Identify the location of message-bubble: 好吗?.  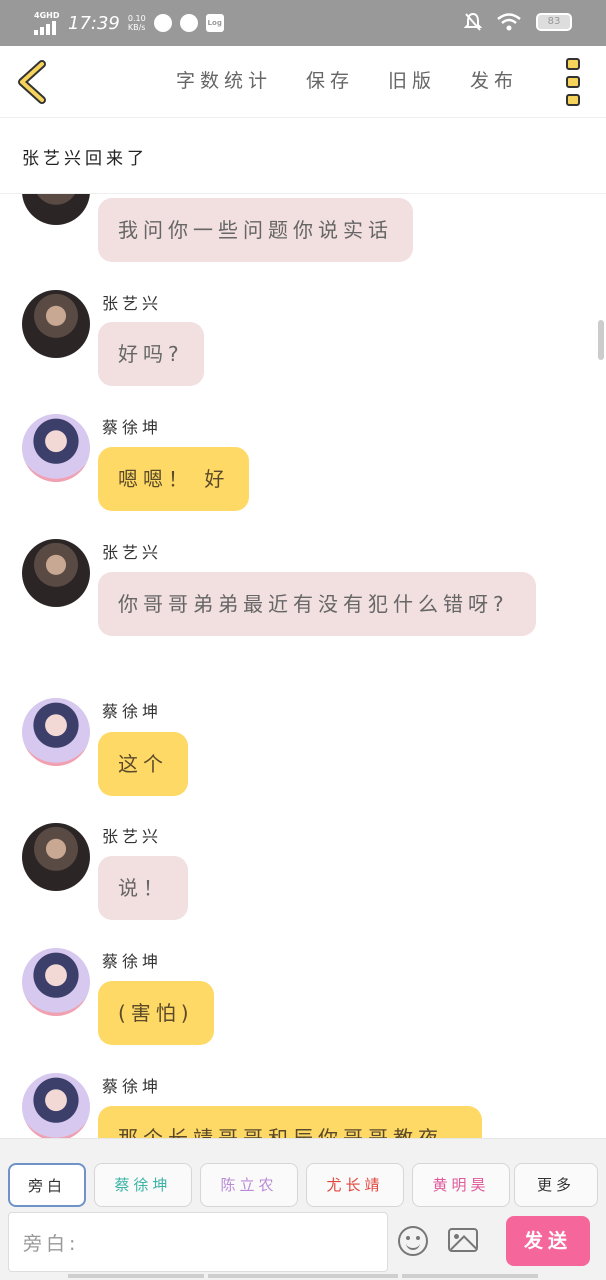
(151, 354).